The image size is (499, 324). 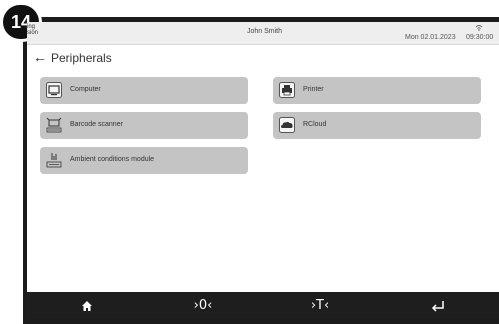 I want to click on peripheral-computer: Computer, so click(x=144, y=90).